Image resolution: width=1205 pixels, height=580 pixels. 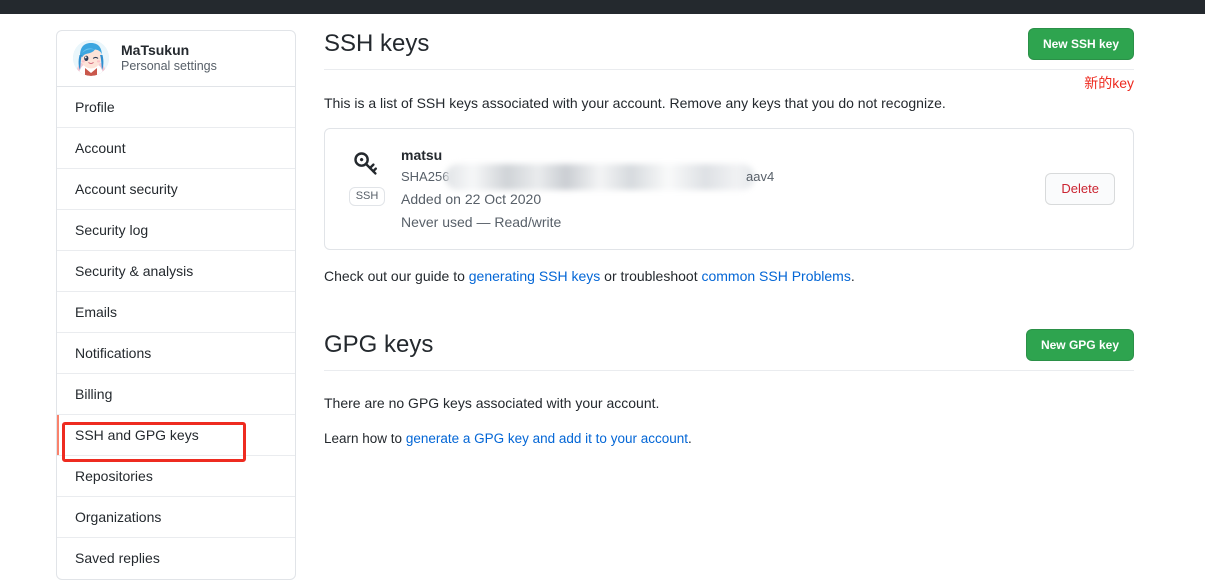 I want to click on gpg-learn-after: ., so click(x=690, y=438).